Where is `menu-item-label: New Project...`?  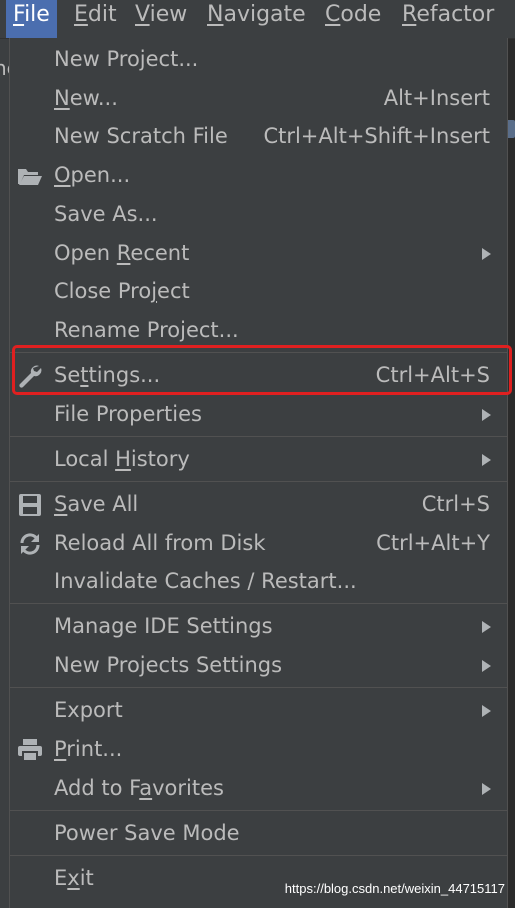 menu-item-label: New Project... is located at coordinates (126, 59).